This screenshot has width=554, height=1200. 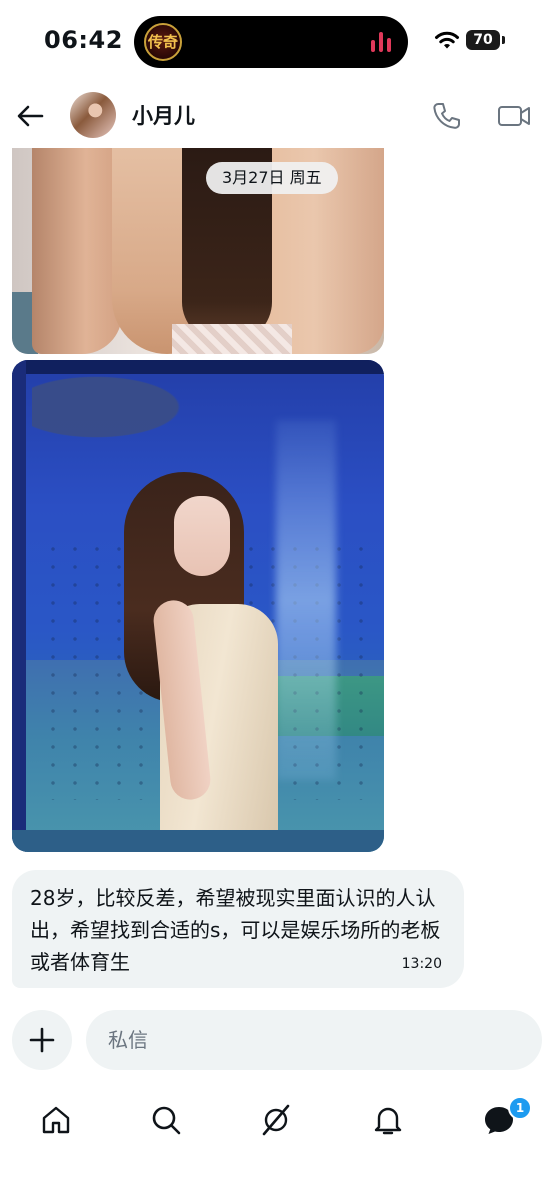 I want to click on battery-cap, so click(x=503, y=40).